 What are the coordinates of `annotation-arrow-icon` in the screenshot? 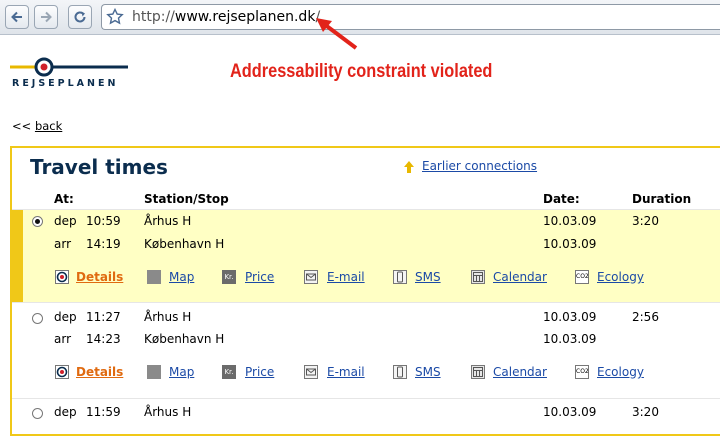 It's located at (337, 34).